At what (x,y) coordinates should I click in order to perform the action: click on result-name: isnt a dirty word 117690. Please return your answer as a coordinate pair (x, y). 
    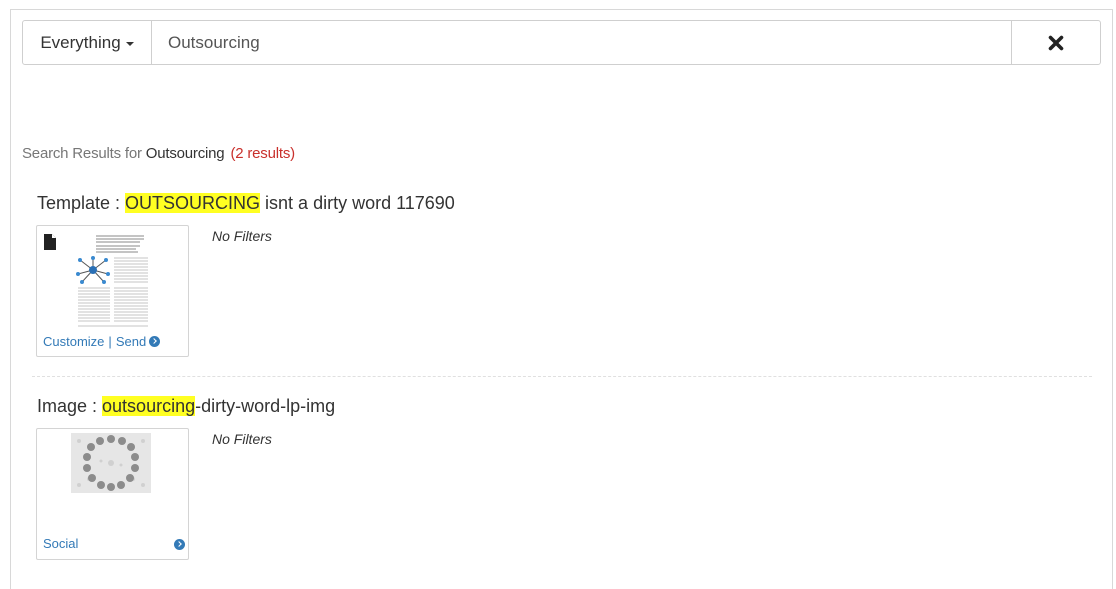
    Looking at the image, I should click on (357, 203).